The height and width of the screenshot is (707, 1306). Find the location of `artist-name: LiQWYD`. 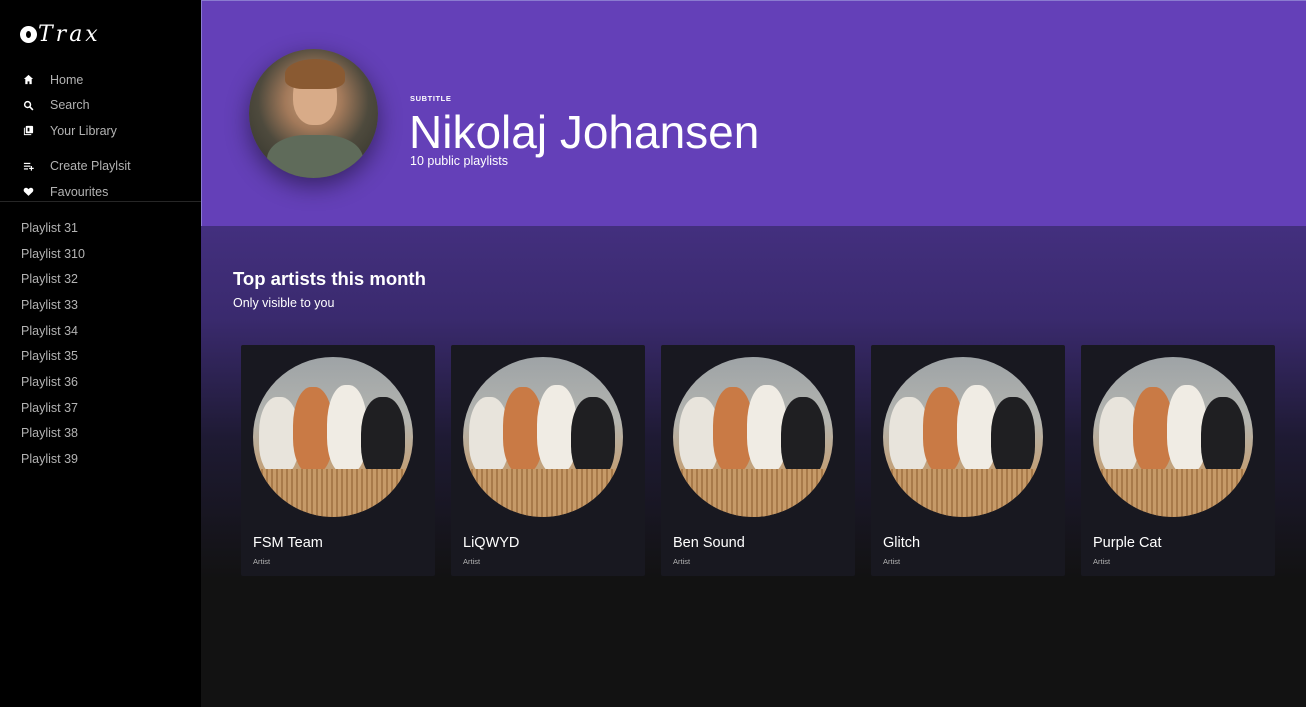

artist-name: LiQWYD is located at coordinates (491, 543).